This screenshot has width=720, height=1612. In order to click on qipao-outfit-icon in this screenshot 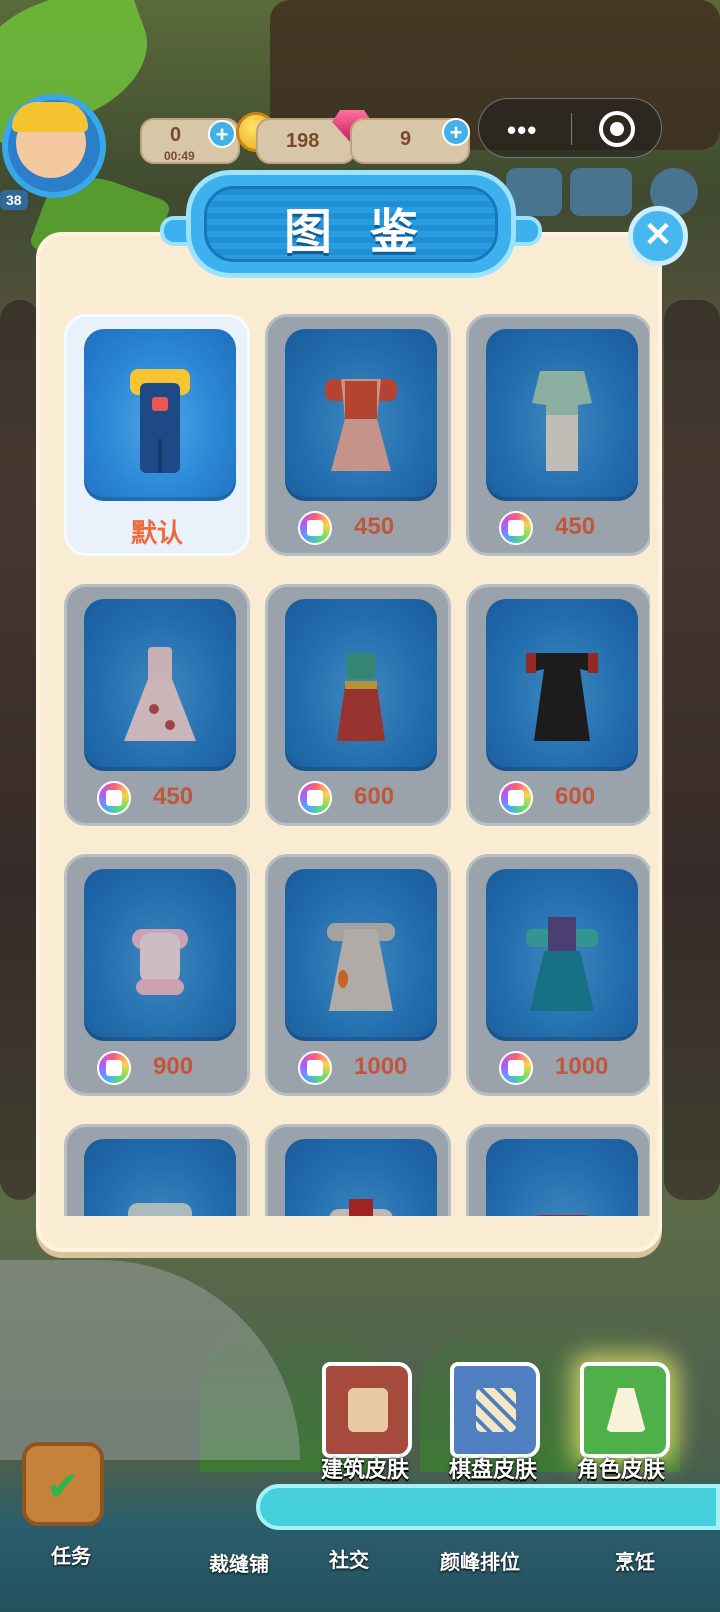, I will do `click(562, 421)`.